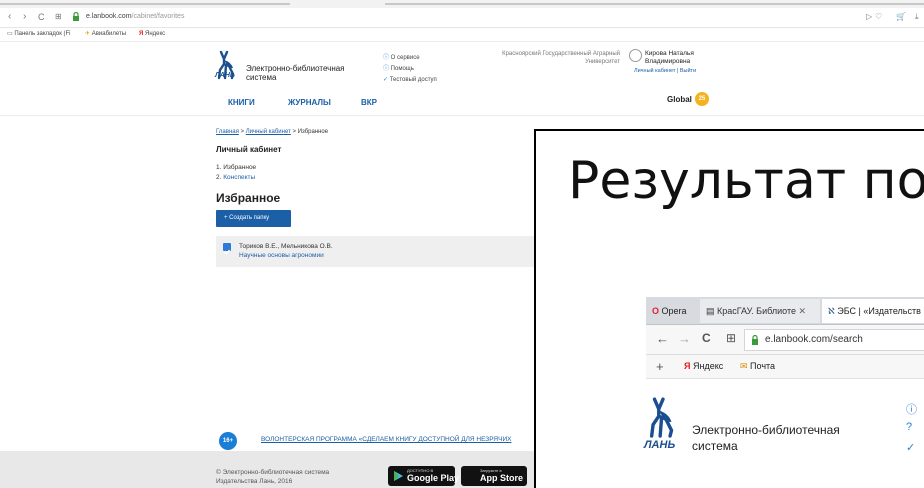  I want to click on bookmark-folder: ▭ Панель закладок (Fi, so click(38, 34).